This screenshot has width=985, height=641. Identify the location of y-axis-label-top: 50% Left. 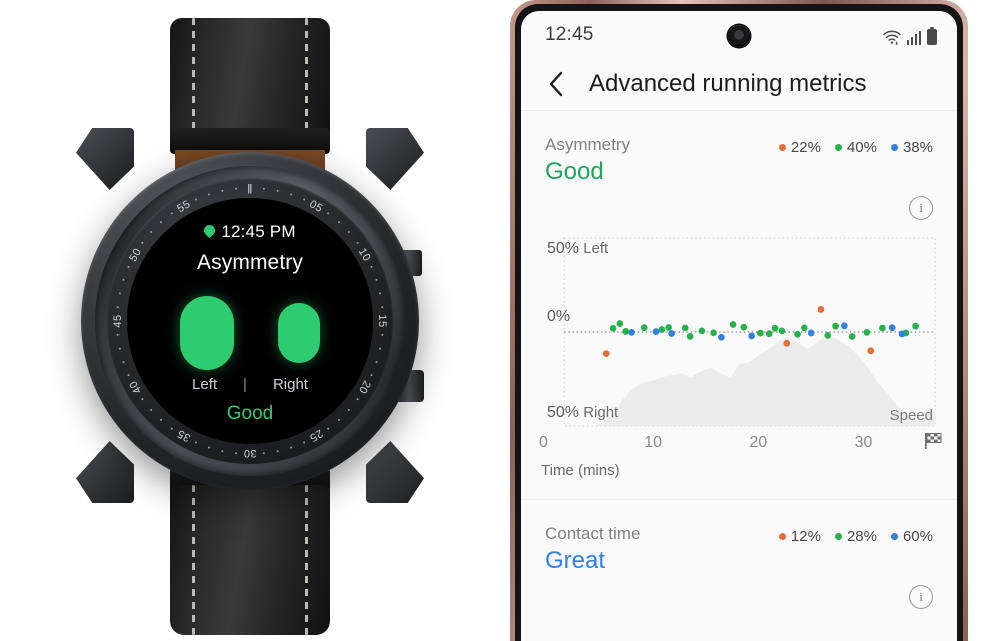
(577, 249).